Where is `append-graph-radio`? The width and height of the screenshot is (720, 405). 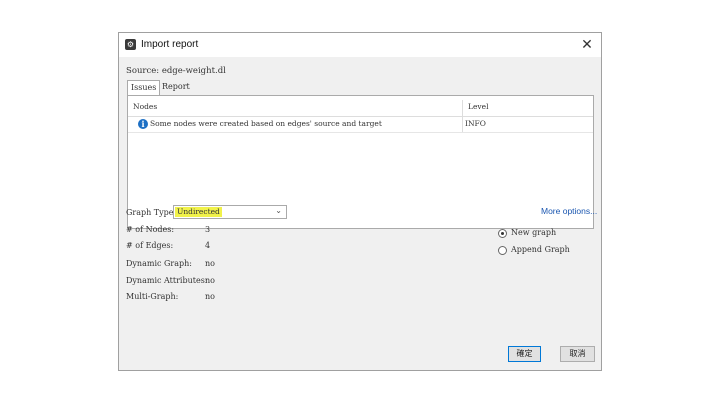 append-graph-radio is located at coordinates (502, 250).